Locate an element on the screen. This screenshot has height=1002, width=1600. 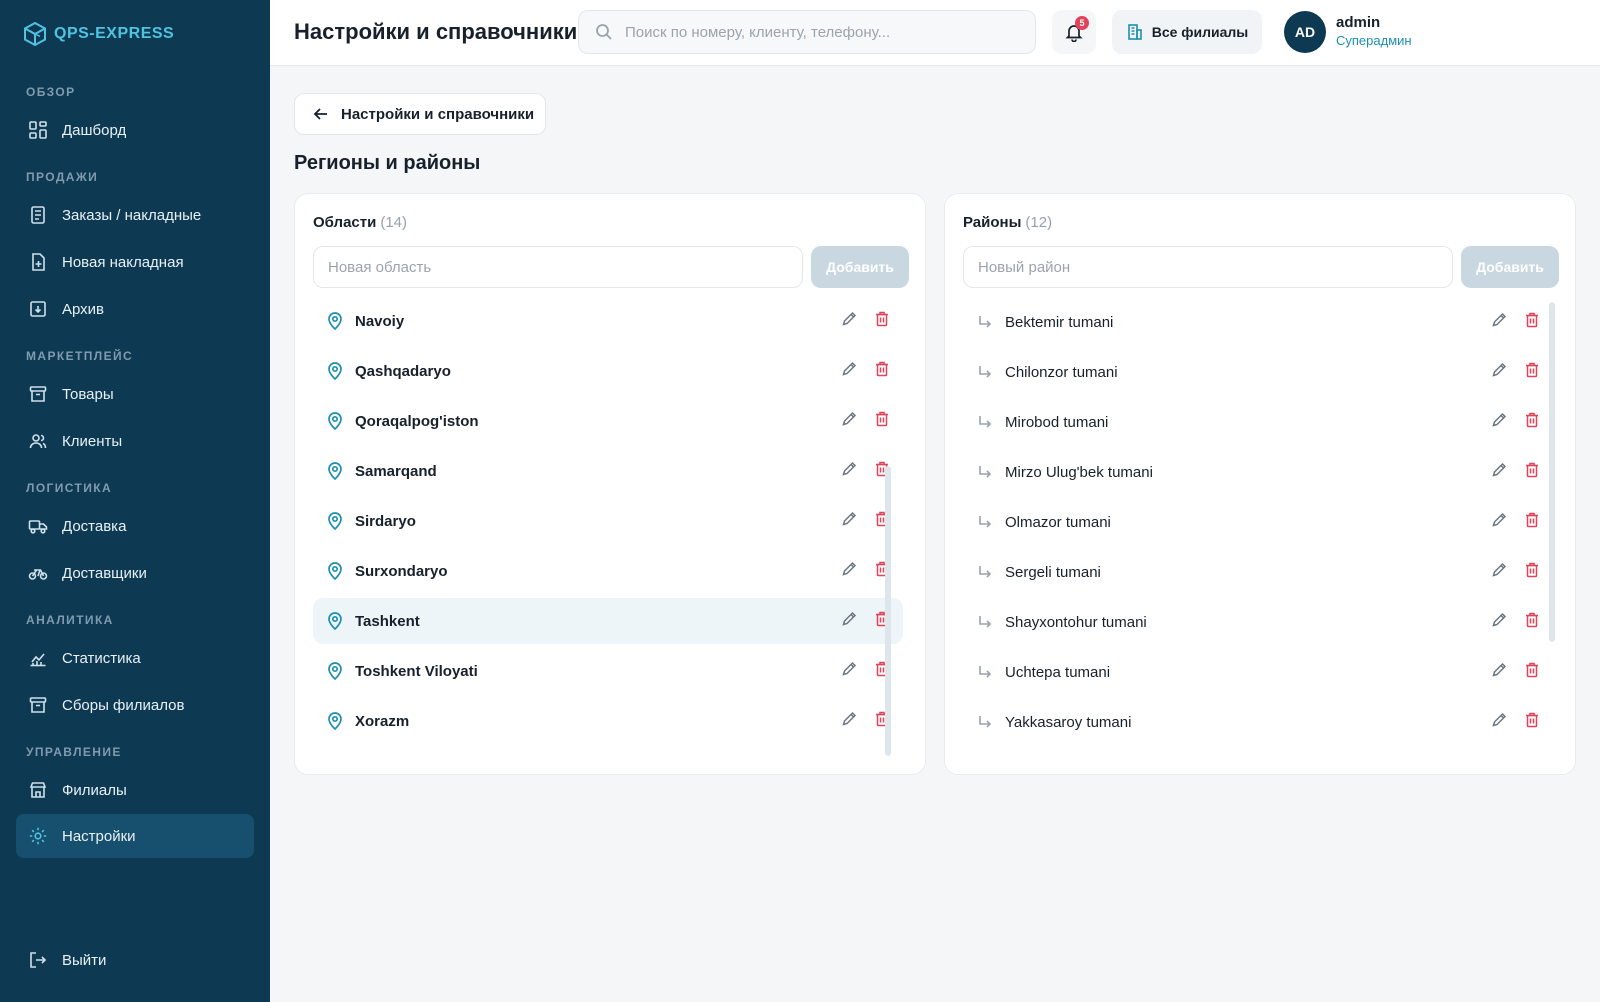
region-row-label: Qoraqalpog'iston is located at coordinates (417, 421).